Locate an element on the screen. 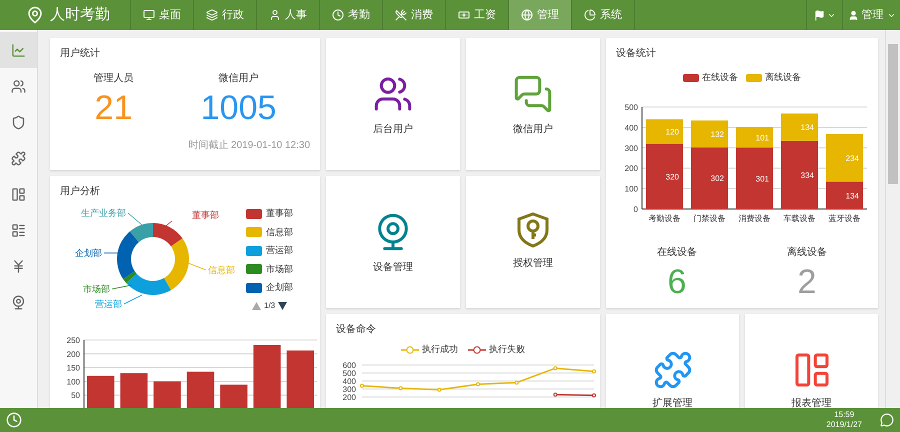 The height and width of the screenshot is (432, 900). donut-label: 董事部 is located at coordinates (205, 215).